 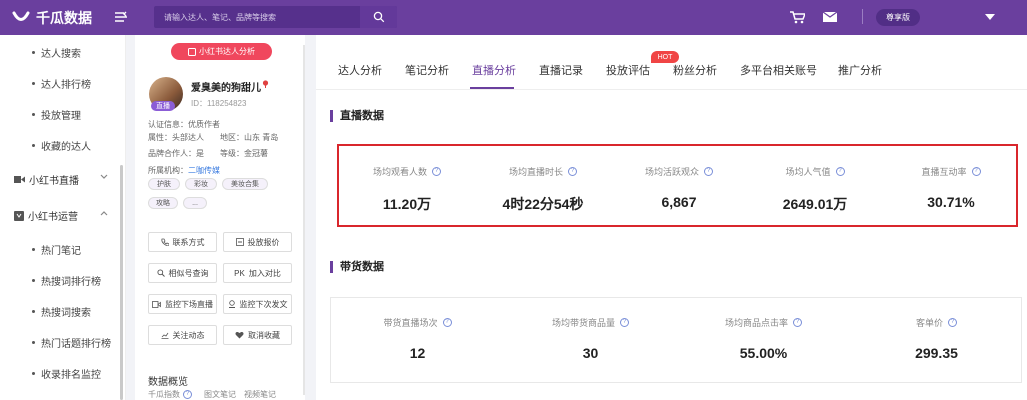 I want to click on quote-button: 投放报价, so click(x=257, y=242).